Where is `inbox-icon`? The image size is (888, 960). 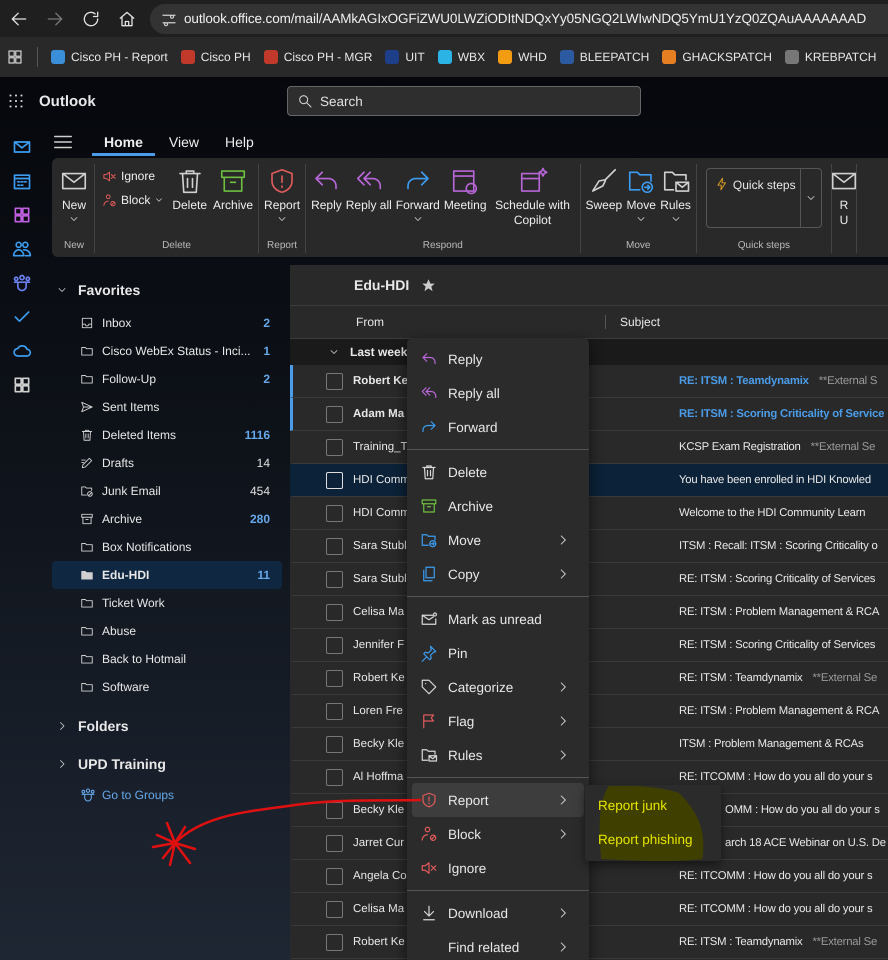 inbox-icon is located at coordinates (87, 323).